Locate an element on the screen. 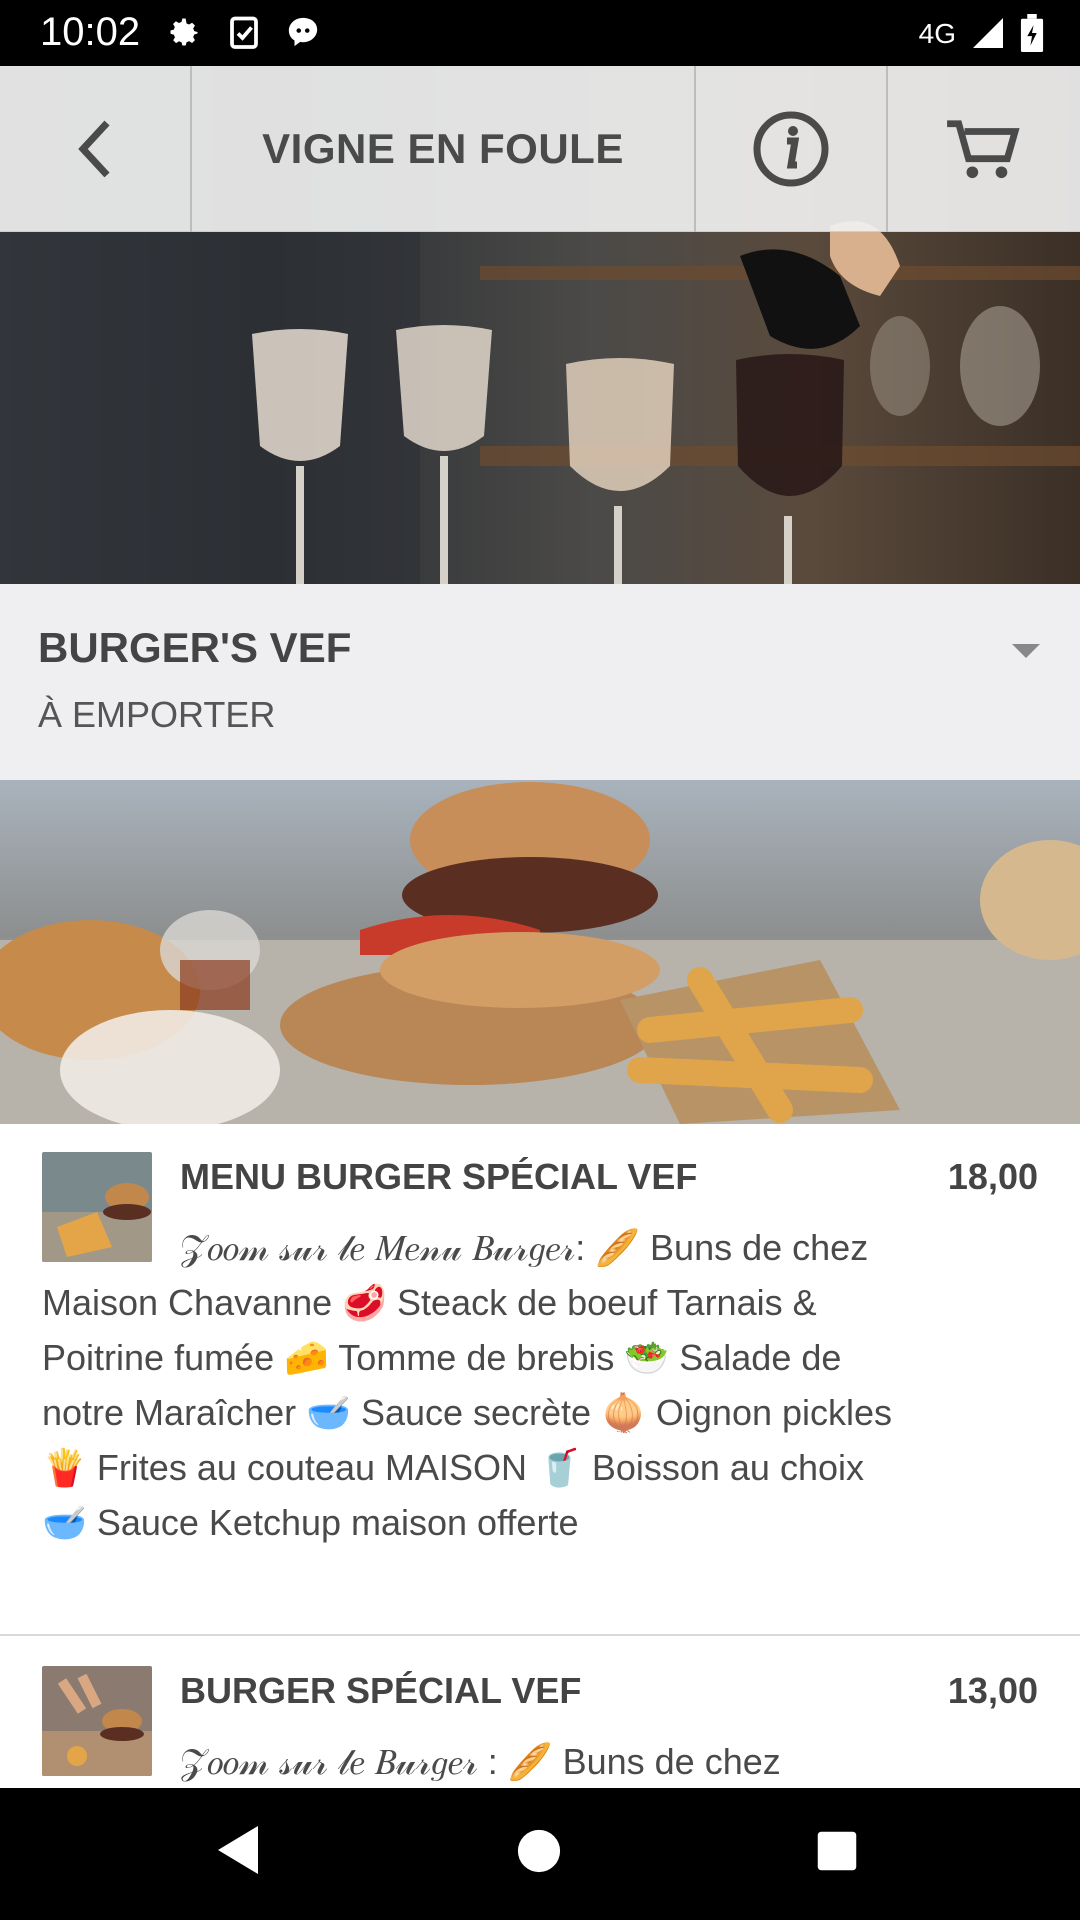  item-name: BURGER SPÉCIAL VEF is located at coordinates (381, 1690).